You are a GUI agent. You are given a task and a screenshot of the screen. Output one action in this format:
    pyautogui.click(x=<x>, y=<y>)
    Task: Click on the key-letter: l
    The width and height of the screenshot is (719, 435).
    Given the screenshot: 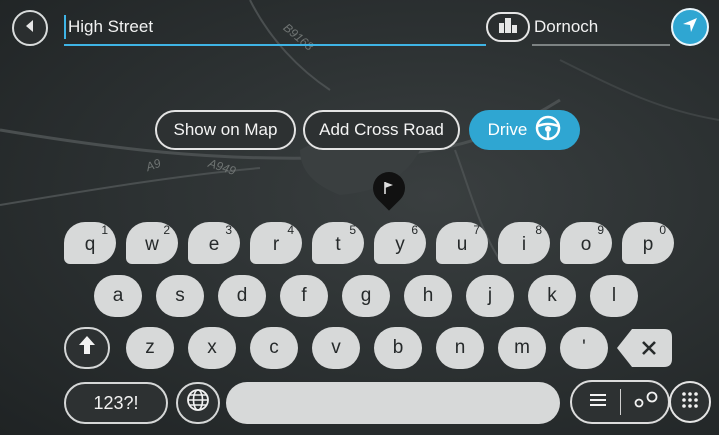 What is the action you would take?
    pyautogui.click(x=614, y=295)
    